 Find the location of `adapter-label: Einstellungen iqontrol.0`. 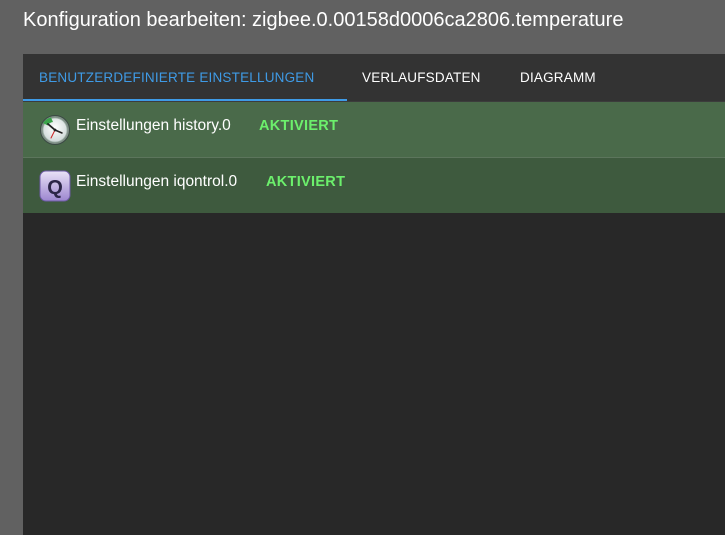

adapter-label: Einstellungen iqontrol.0 is located at coordinates (157, 181).